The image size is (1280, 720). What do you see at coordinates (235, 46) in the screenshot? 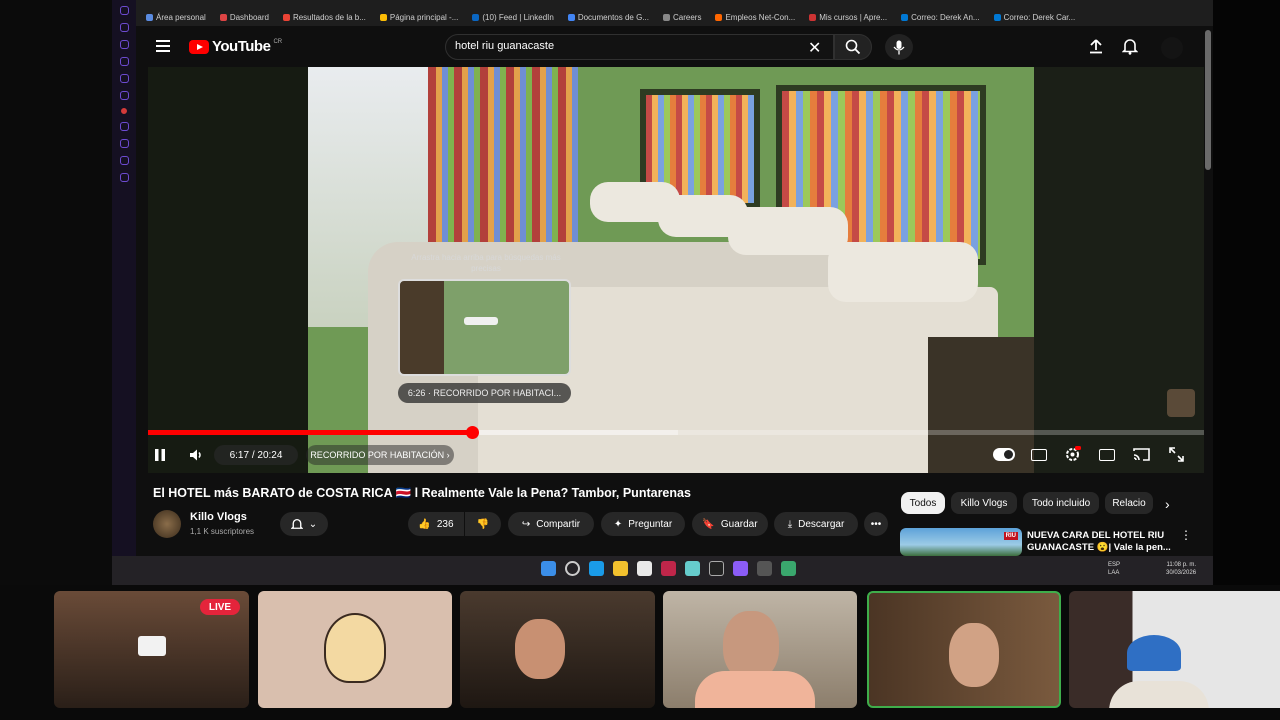
I see `youtube-logo: YouTube CR` at bounding box center [235, 46].